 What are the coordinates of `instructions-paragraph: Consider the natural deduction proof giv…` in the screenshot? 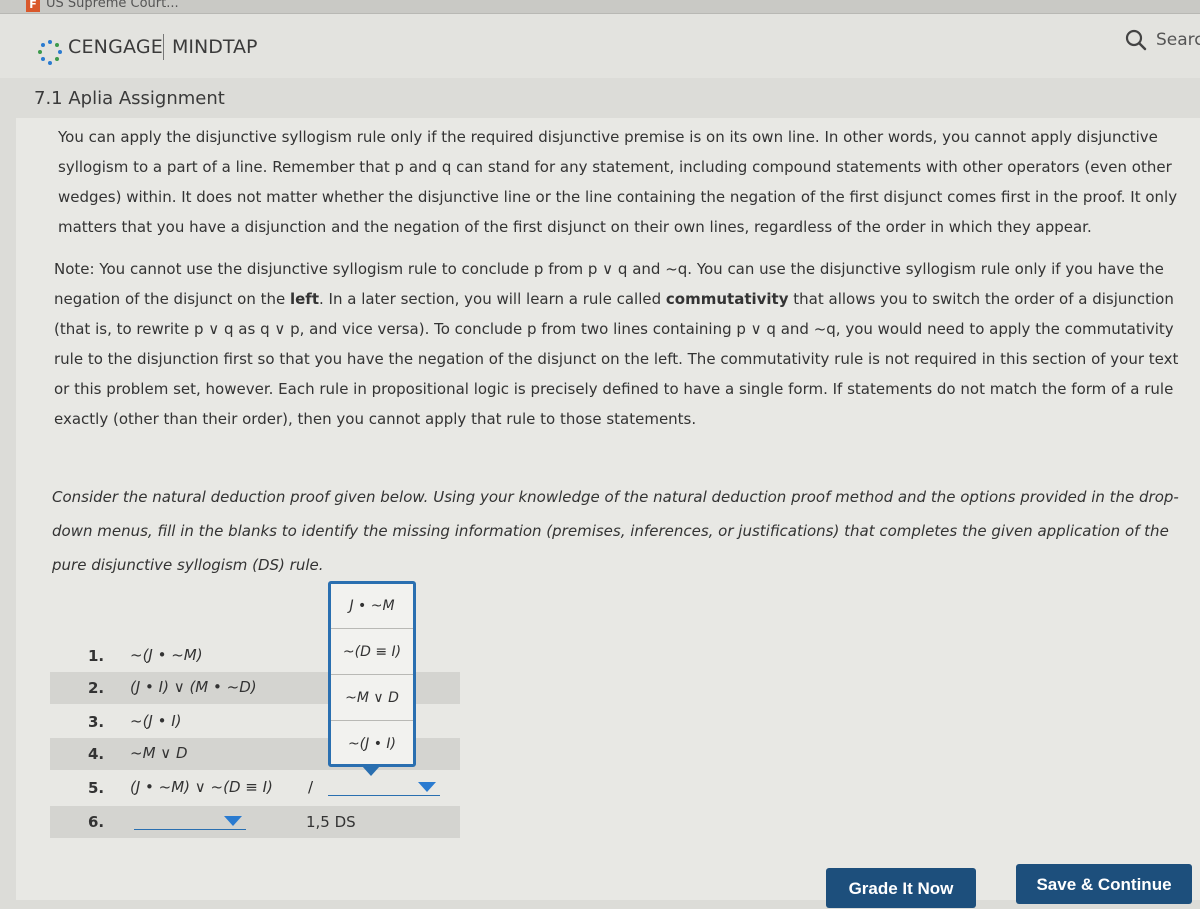 It's located at (615, 531).